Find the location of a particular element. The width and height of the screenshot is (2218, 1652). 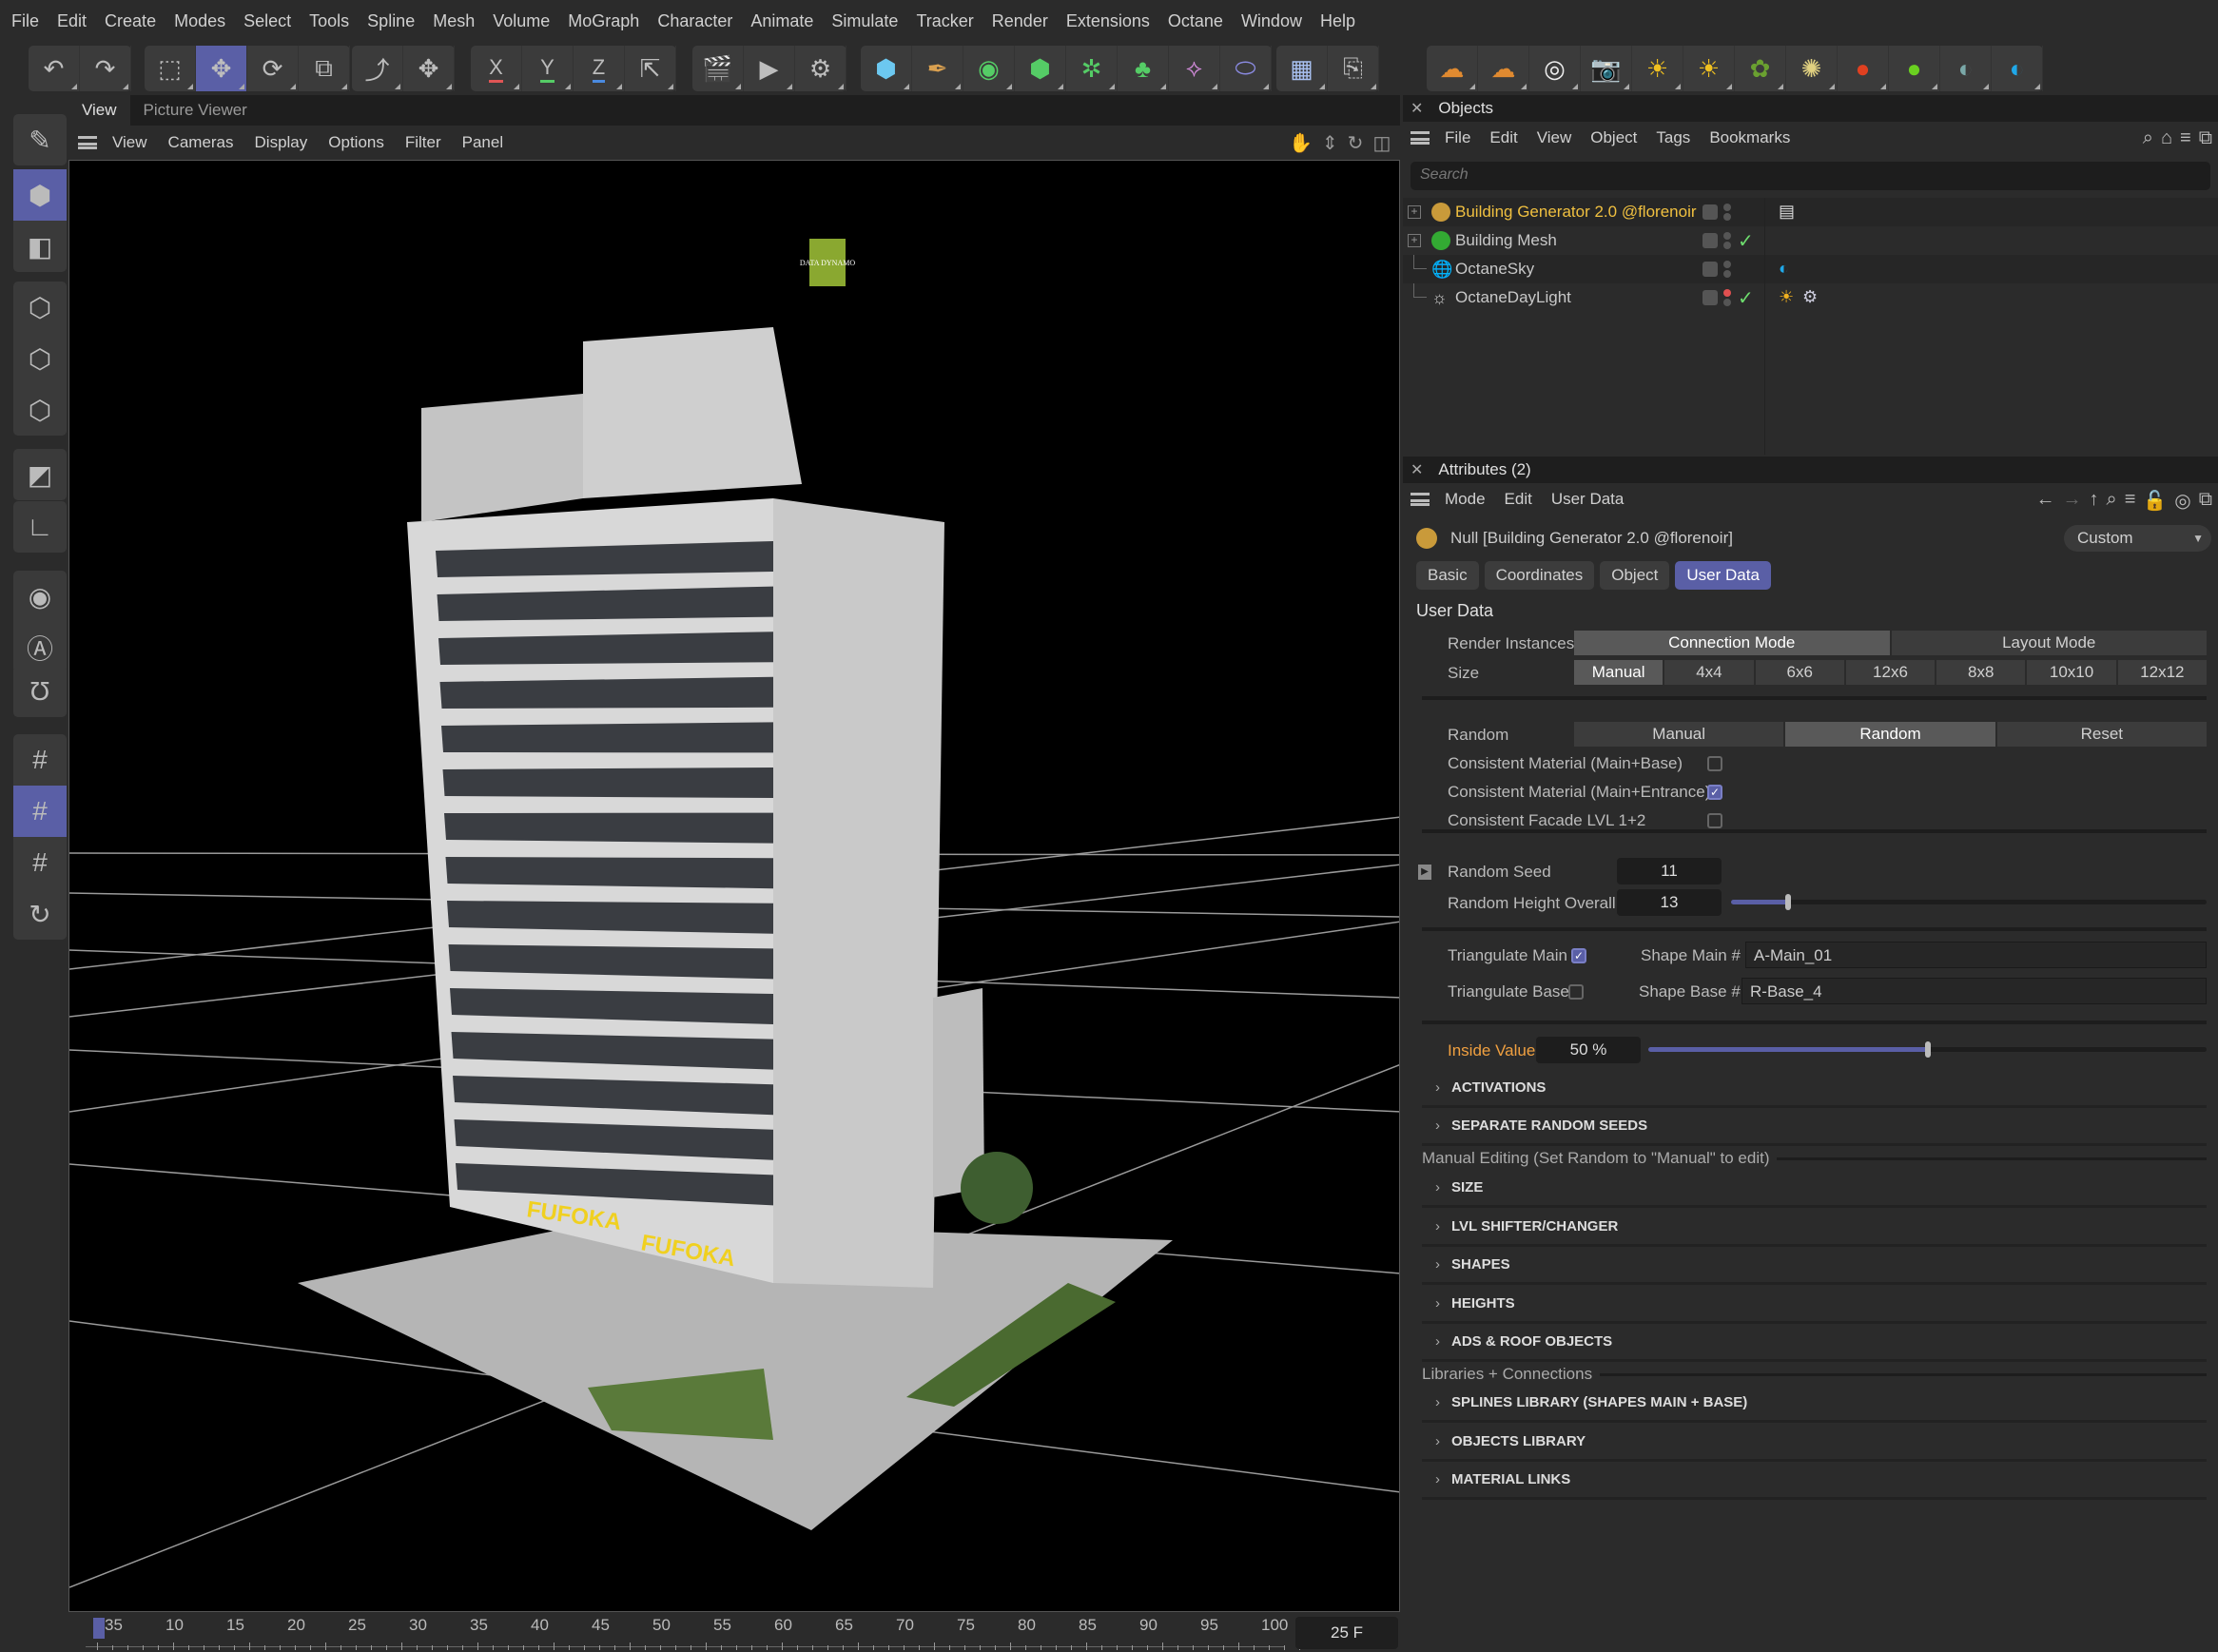

move-alt-button: ✥ is located at coordinates (429, 68).